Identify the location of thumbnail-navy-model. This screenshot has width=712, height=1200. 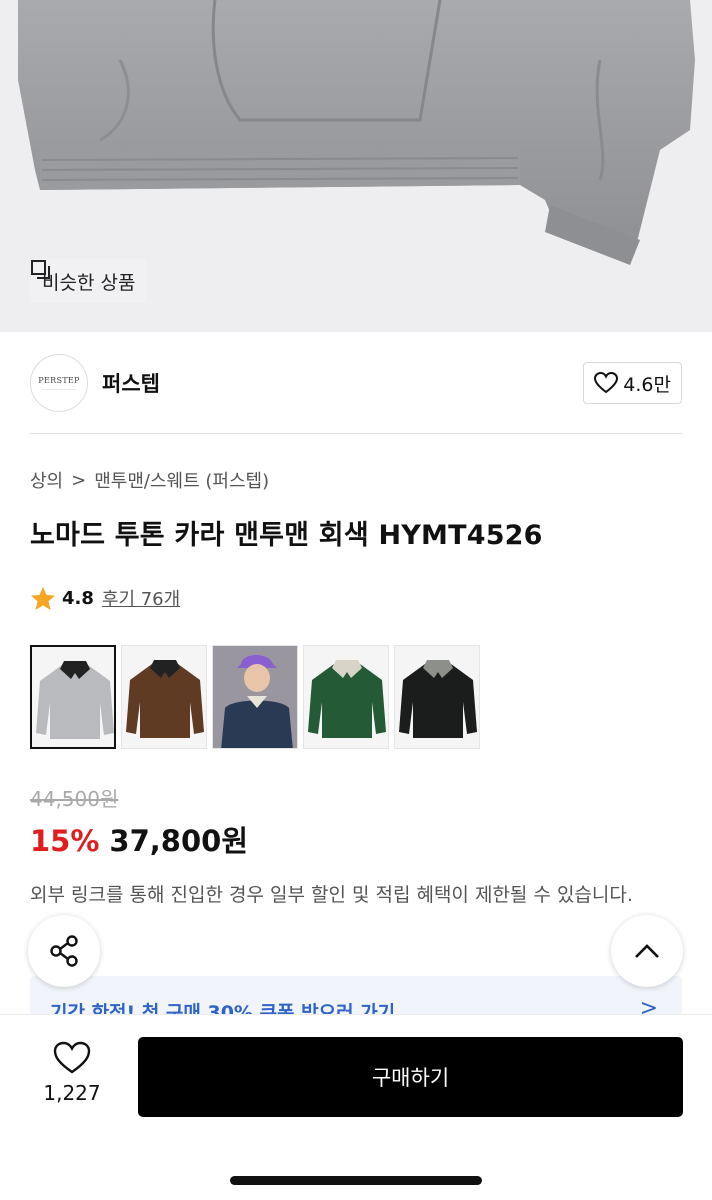
(255, 697).